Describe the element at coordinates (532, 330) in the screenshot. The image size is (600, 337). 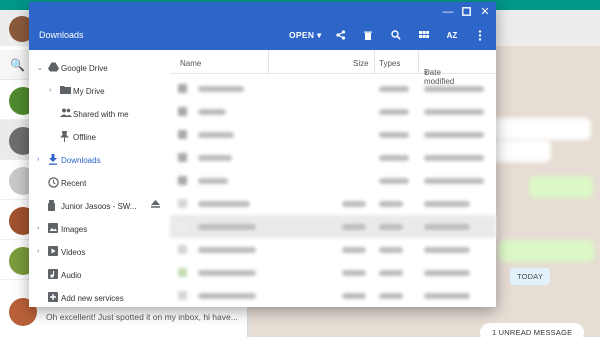
I see `unread-messages-banner: 1 UNREAD MESSAGE` at that location.